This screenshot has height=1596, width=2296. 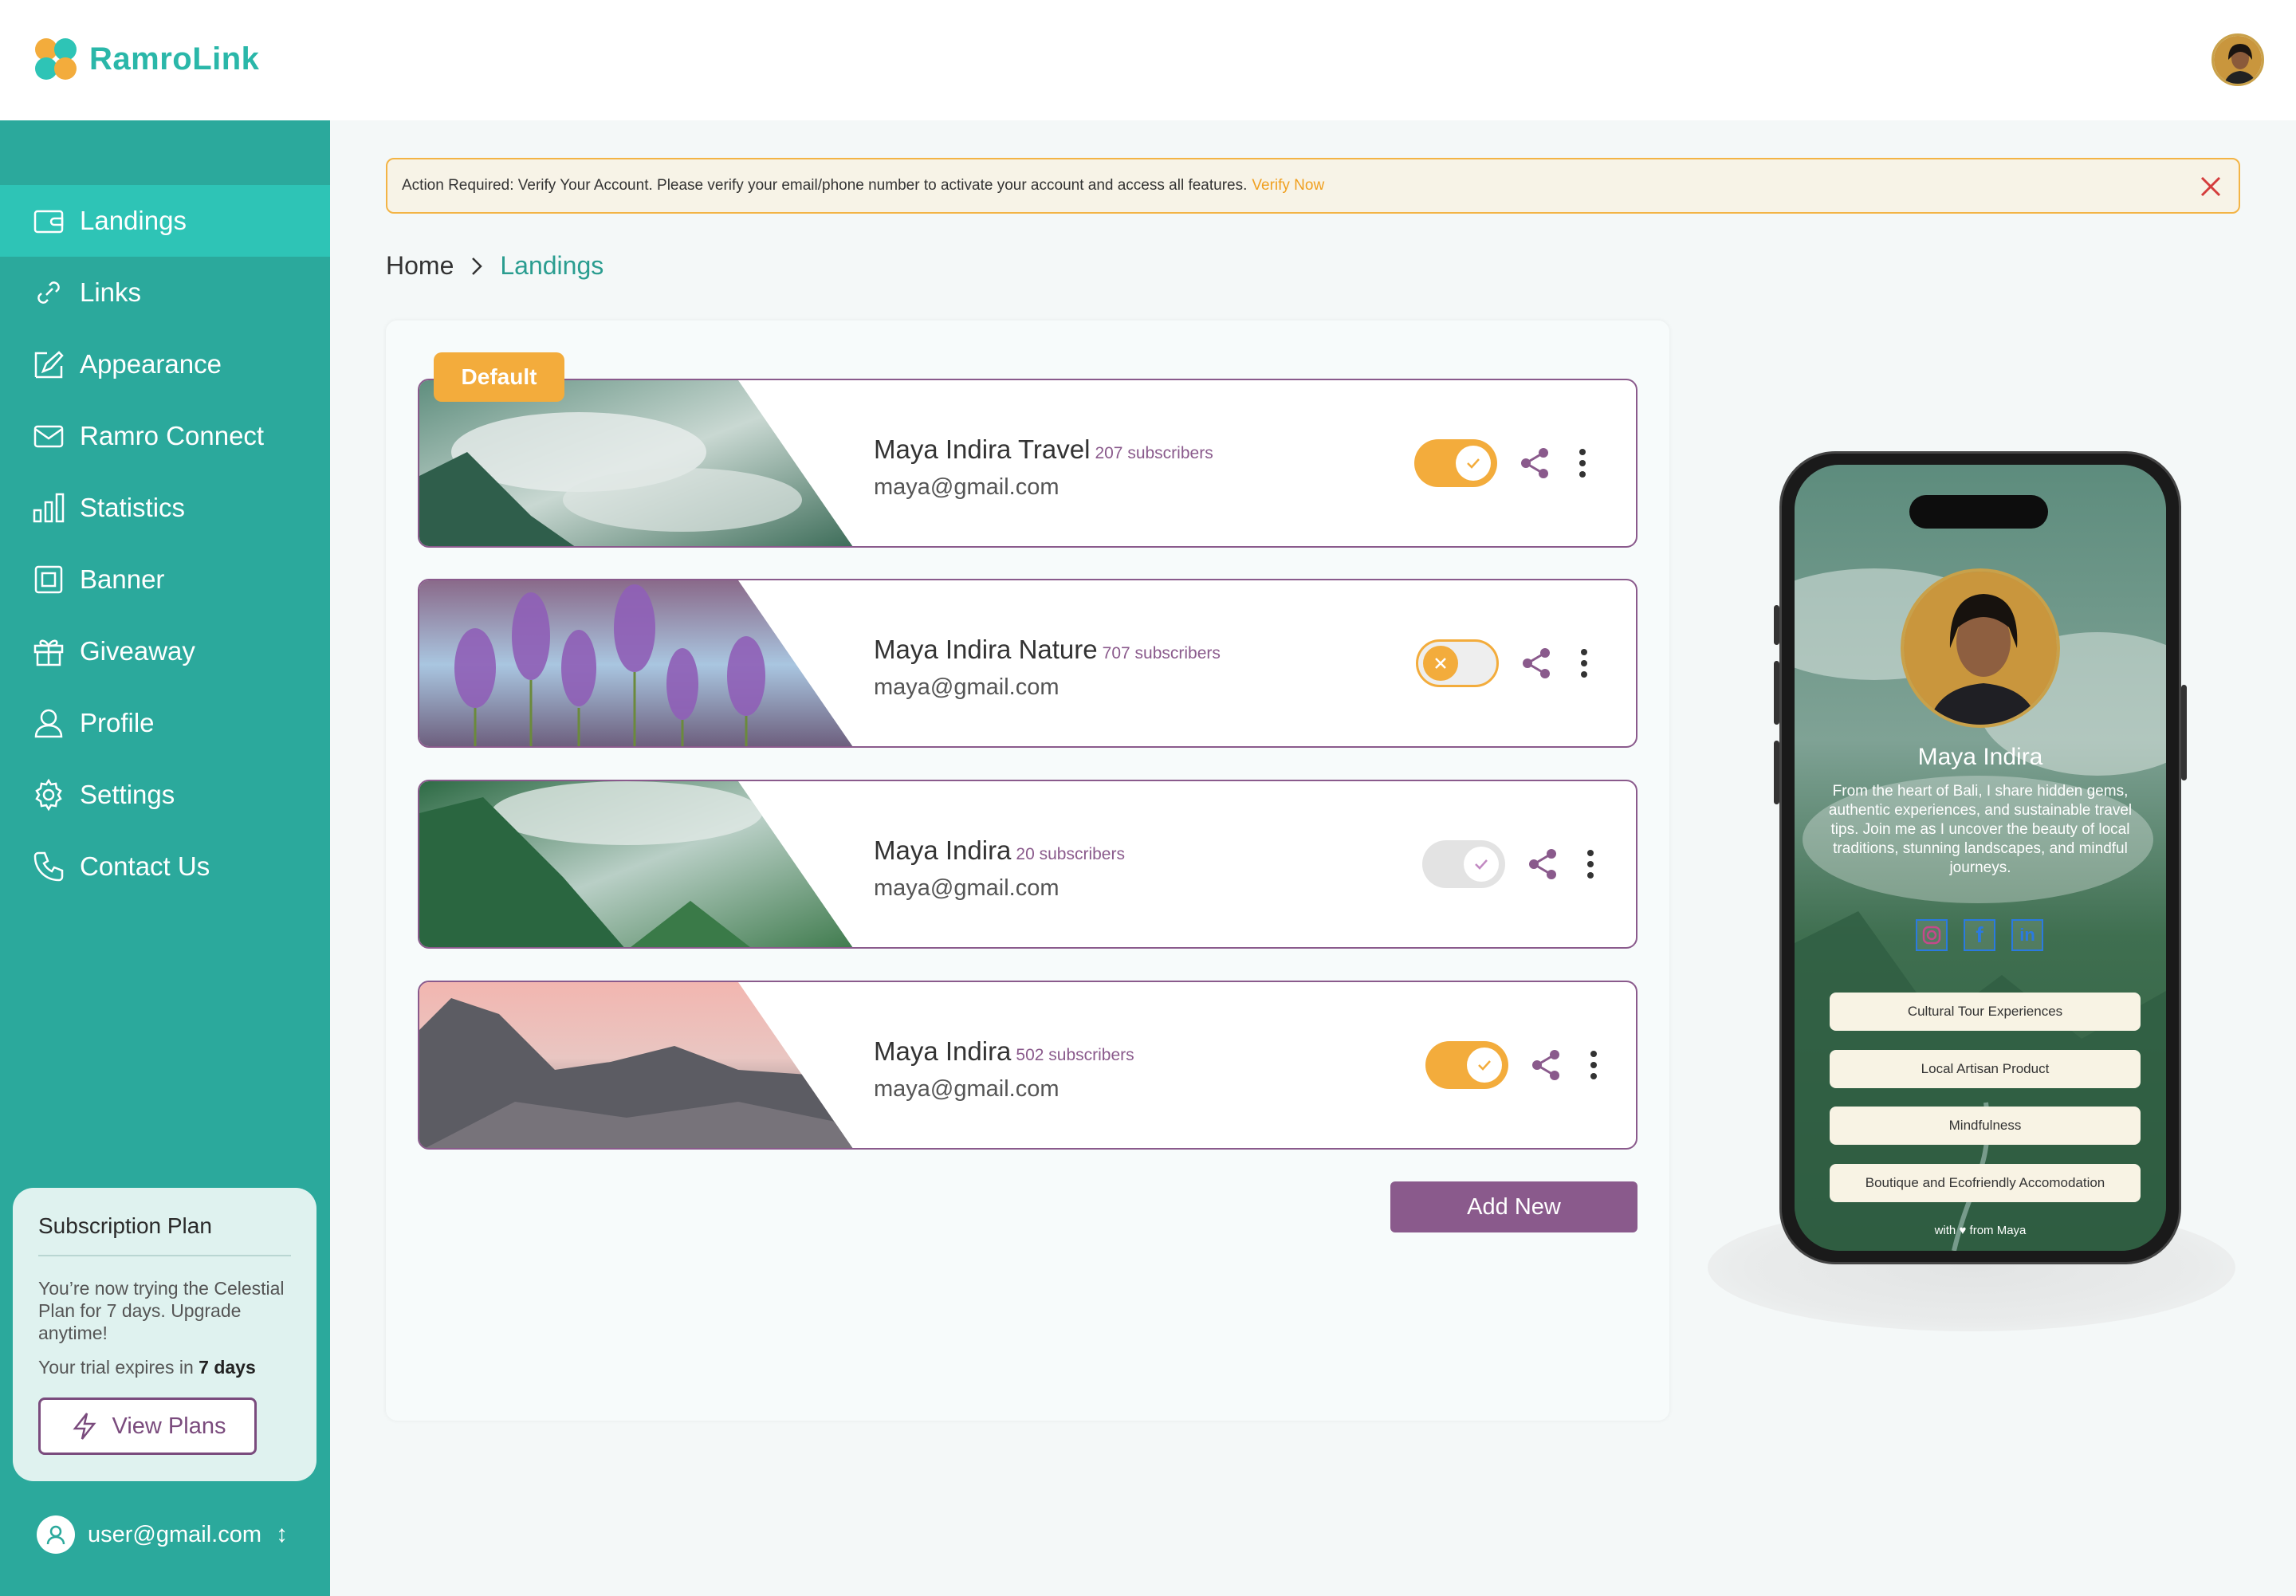 I want to click on landing-card: Maya Indira 20 subscribers maya@gmail.com, so click(x=1027, y=864).